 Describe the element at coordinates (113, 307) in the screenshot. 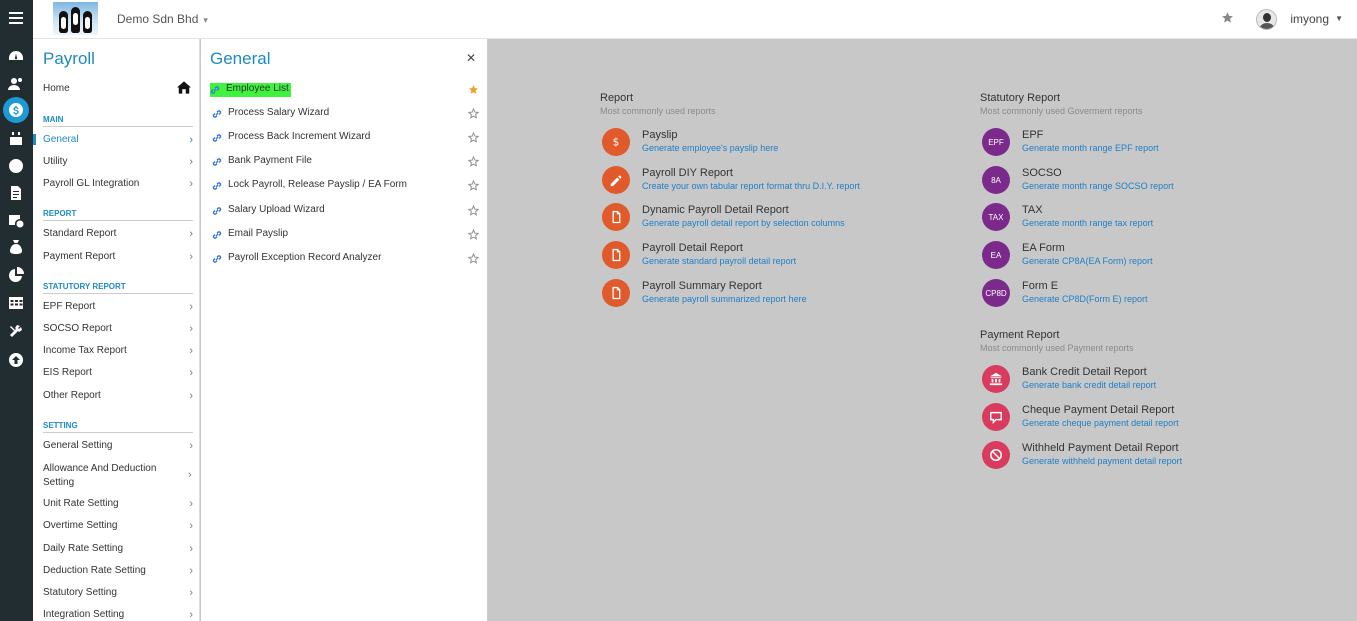

I see `menu-item-epf-report: EPF Report ›` at that location.